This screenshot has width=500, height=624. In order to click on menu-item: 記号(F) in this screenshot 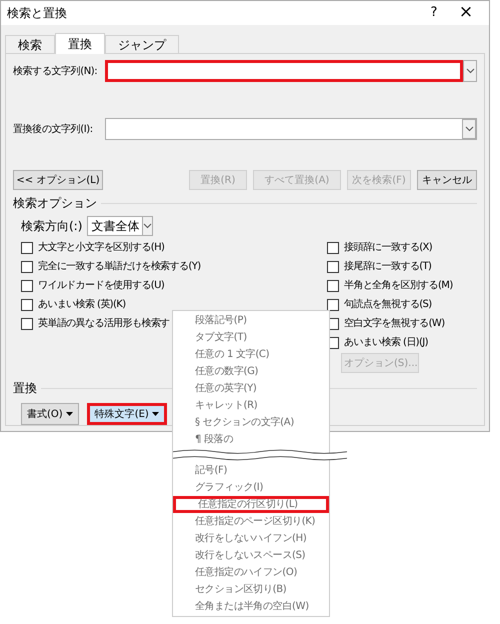, I will do `click(251, 470)`.